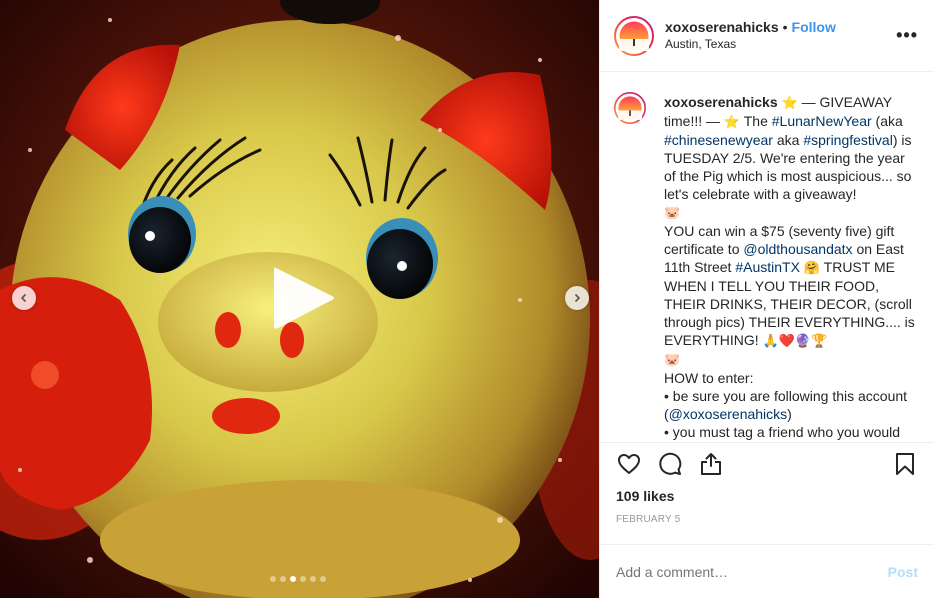  Describe the element at coordinates (848, 140) in the screenshot. I see `hashtag-link: #springfestival` at that location.